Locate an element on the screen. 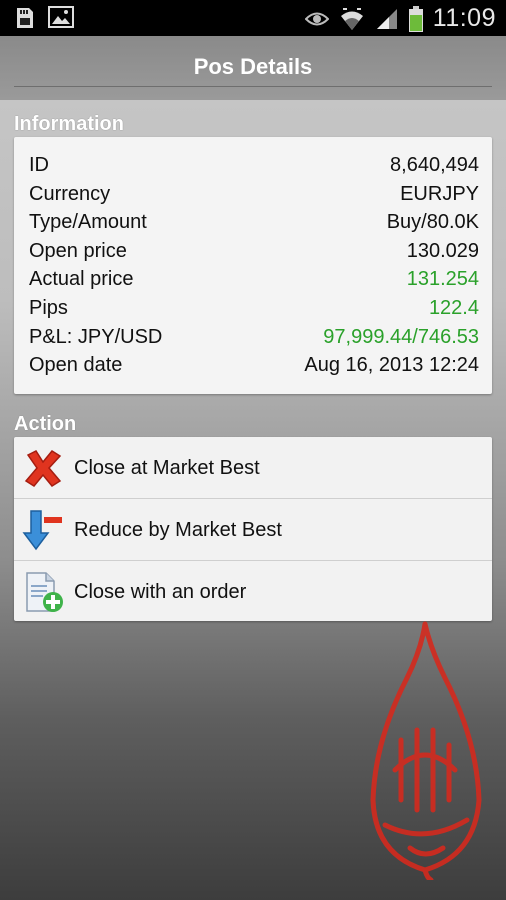  title-bar: Pos Details is located at coordinates (253, 68).